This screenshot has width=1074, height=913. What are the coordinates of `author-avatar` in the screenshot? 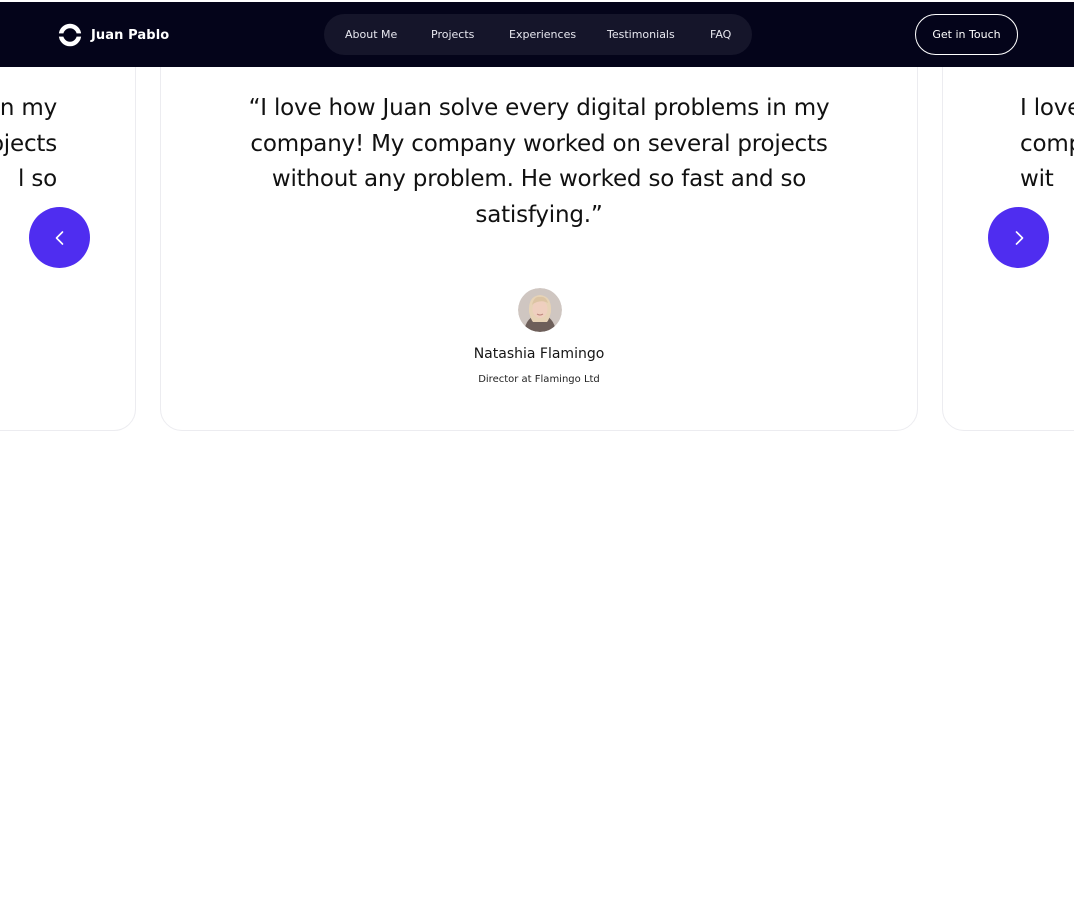 It's located at (540, 310).